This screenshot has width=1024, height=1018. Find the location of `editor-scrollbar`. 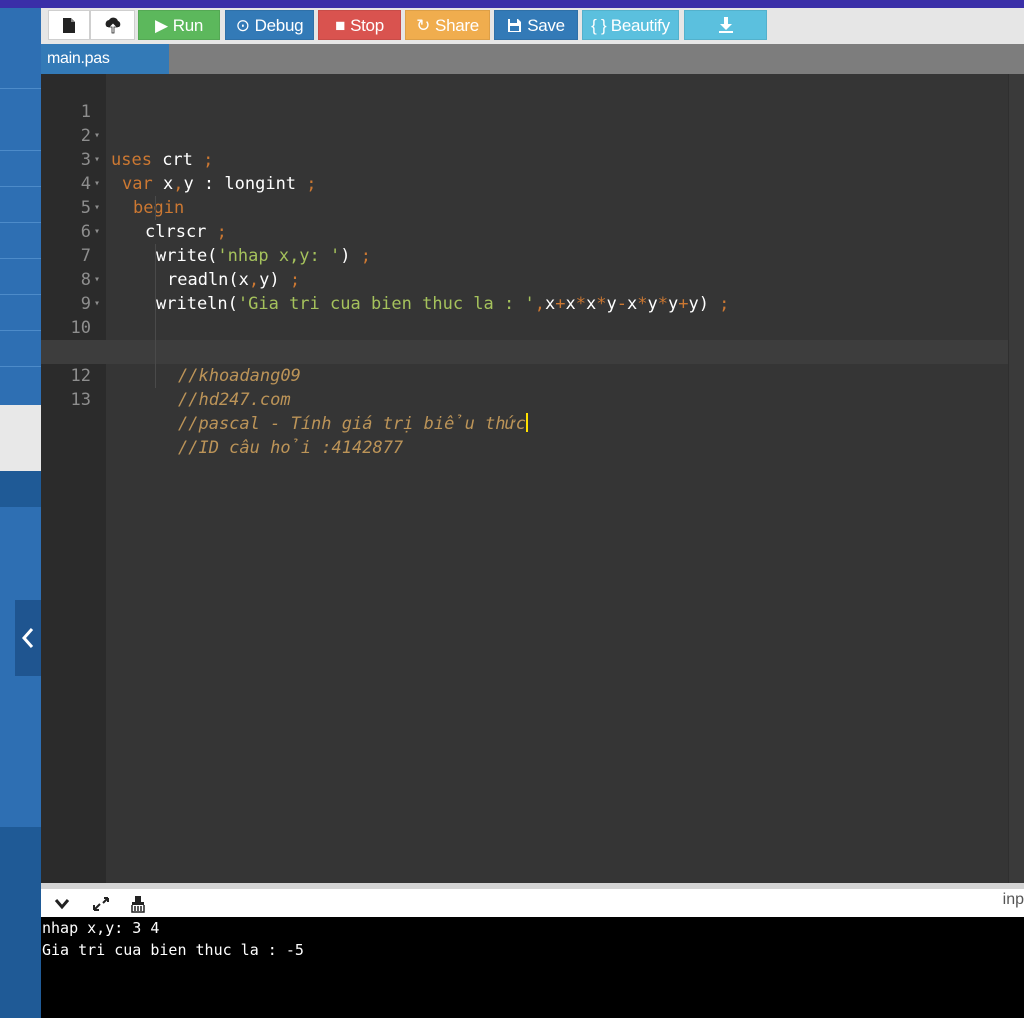

editor-scrollbar is located at coordinates (1016, 478).